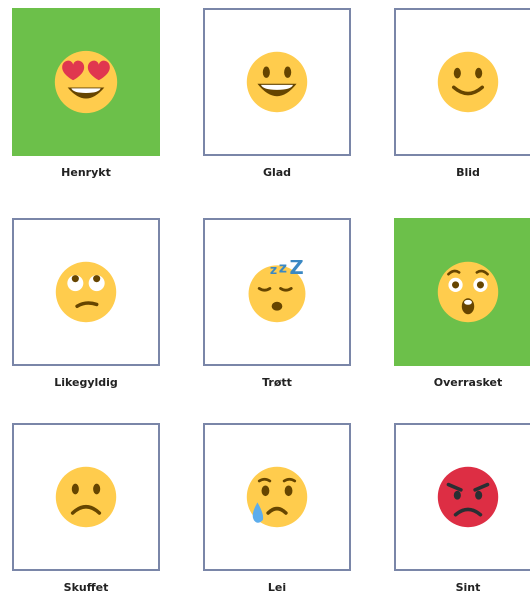  What do you see at coordinates (468, 172) in the screenshot?
I see `mood-label: Blid` at bounding box center [468, 172].